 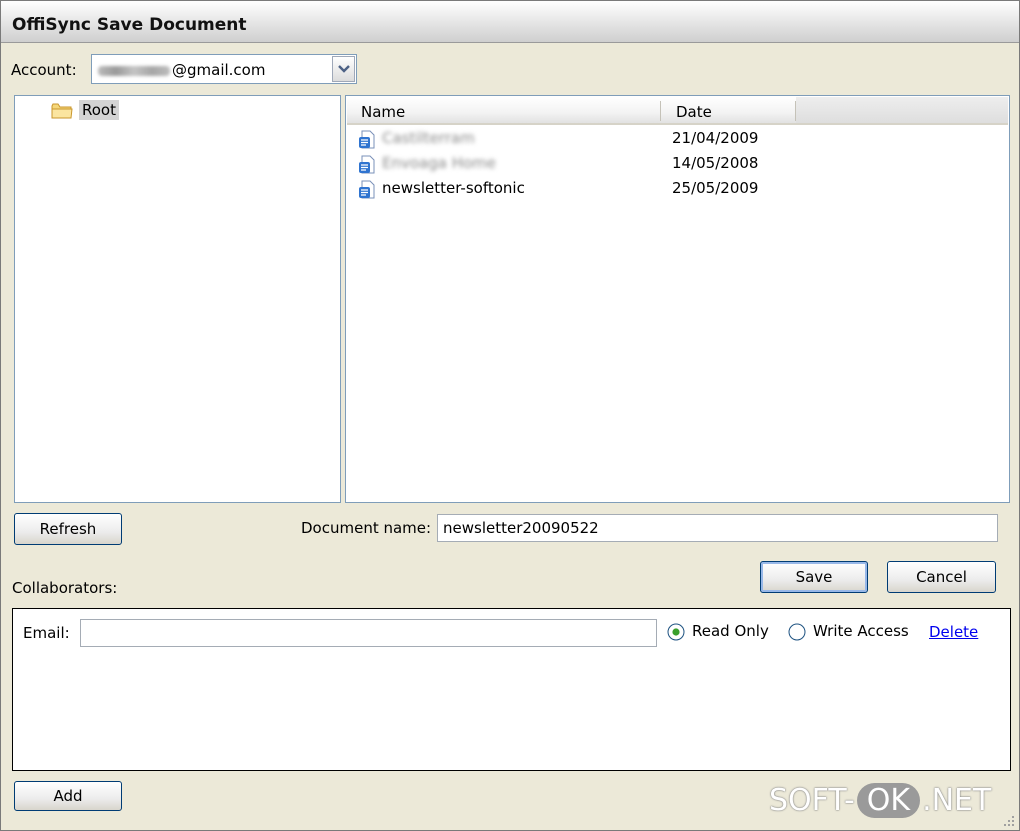 I want to click on account-dropdown: @gmail.com, so click(x=224, y=69).